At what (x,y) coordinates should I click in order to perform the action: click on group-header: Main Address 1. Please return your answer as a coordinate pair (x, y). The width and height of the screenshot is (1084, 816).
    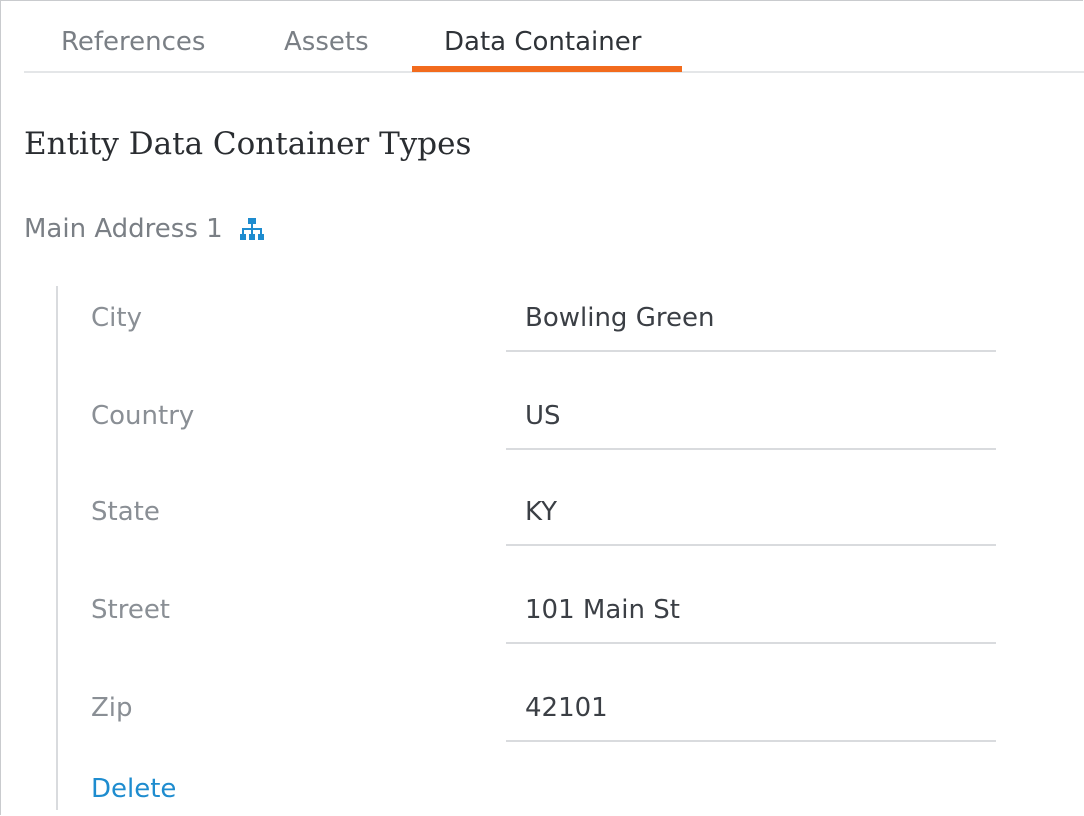
    Looking at the image, I should click on (144, 229).